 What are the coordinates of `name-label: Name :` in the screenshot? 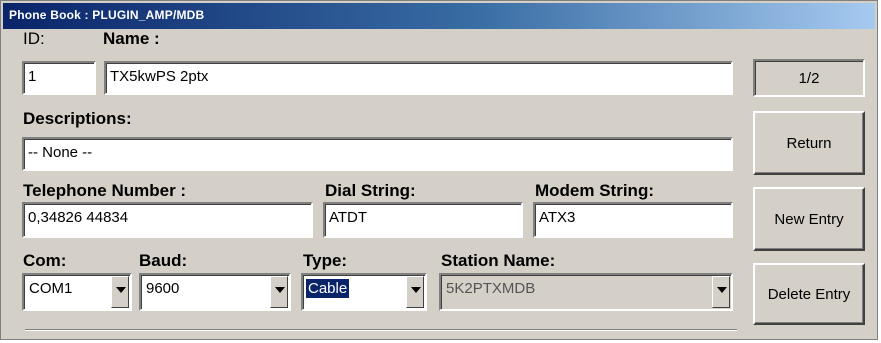 It's located at (131, 38).